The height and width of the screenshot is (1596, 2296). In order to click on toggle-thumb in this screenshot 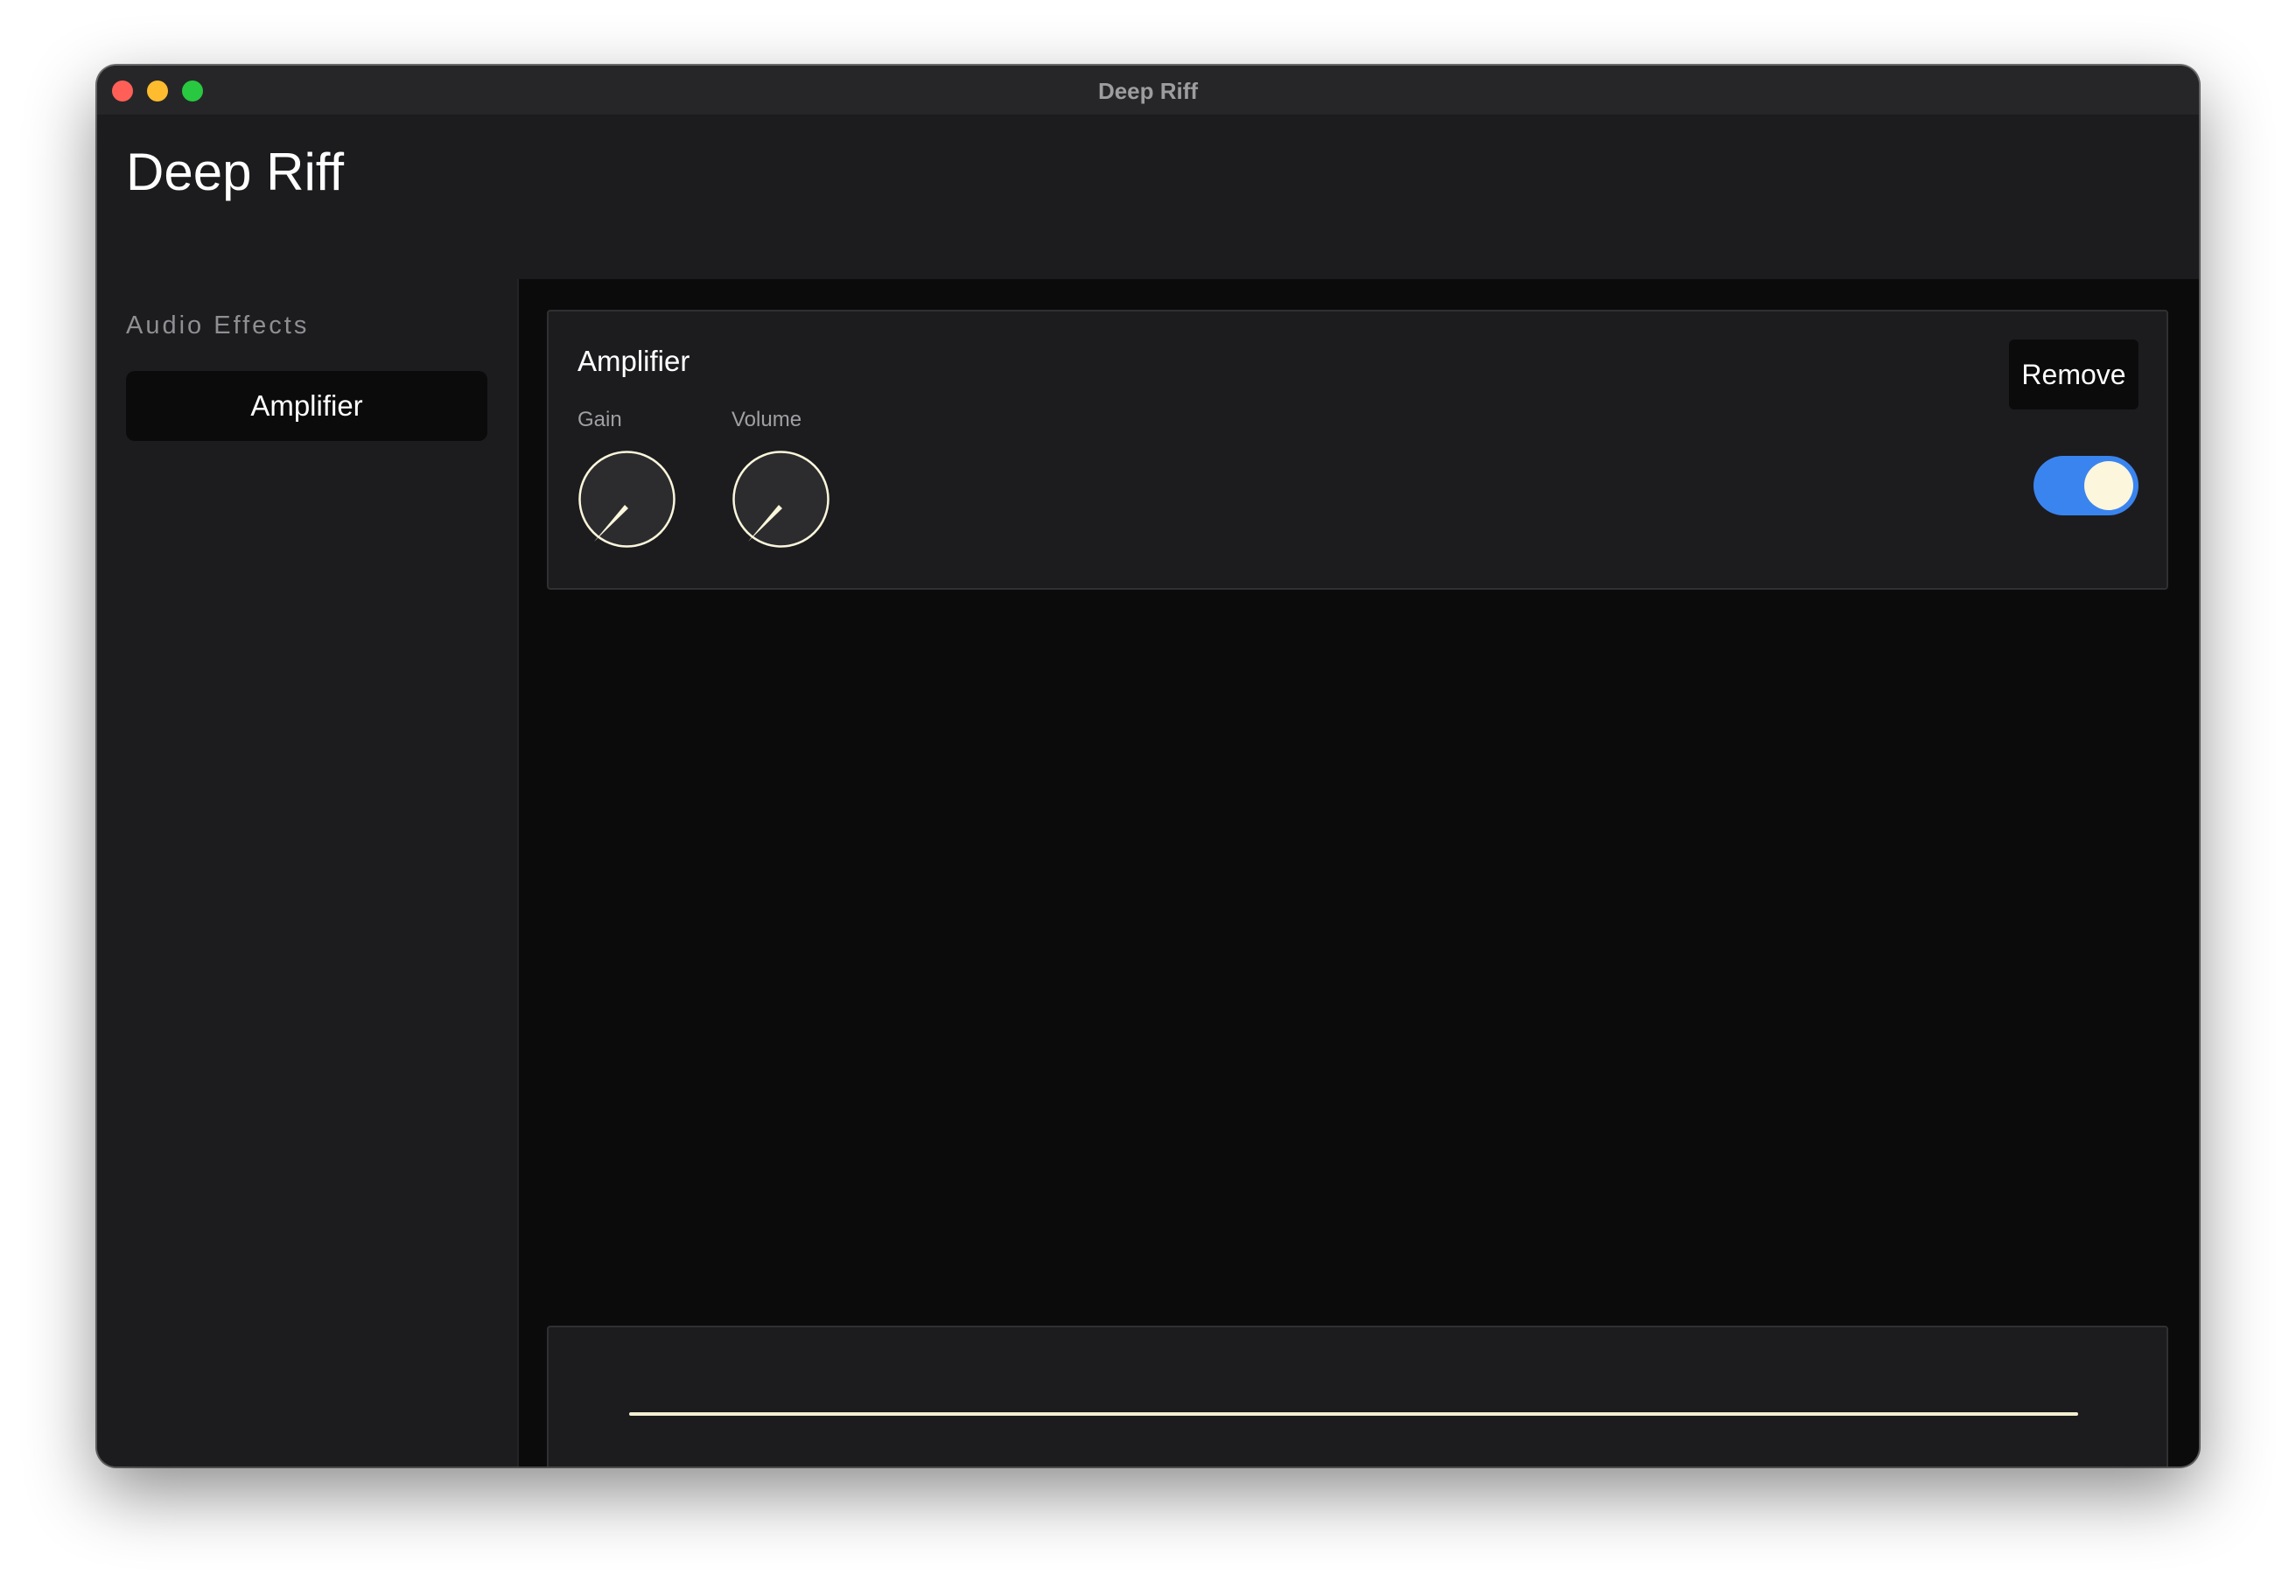, I will do `click(2108, 485)`.